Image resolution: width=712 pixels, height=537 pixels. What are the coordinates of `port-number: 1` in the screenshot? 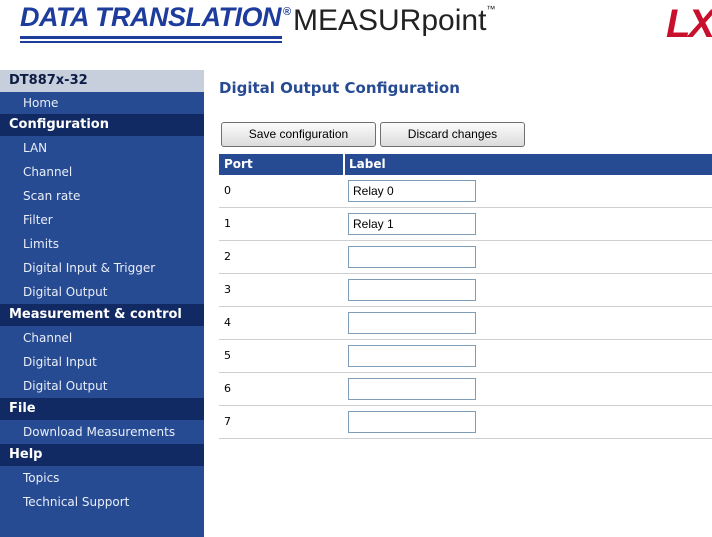 It's located at (227, 223).